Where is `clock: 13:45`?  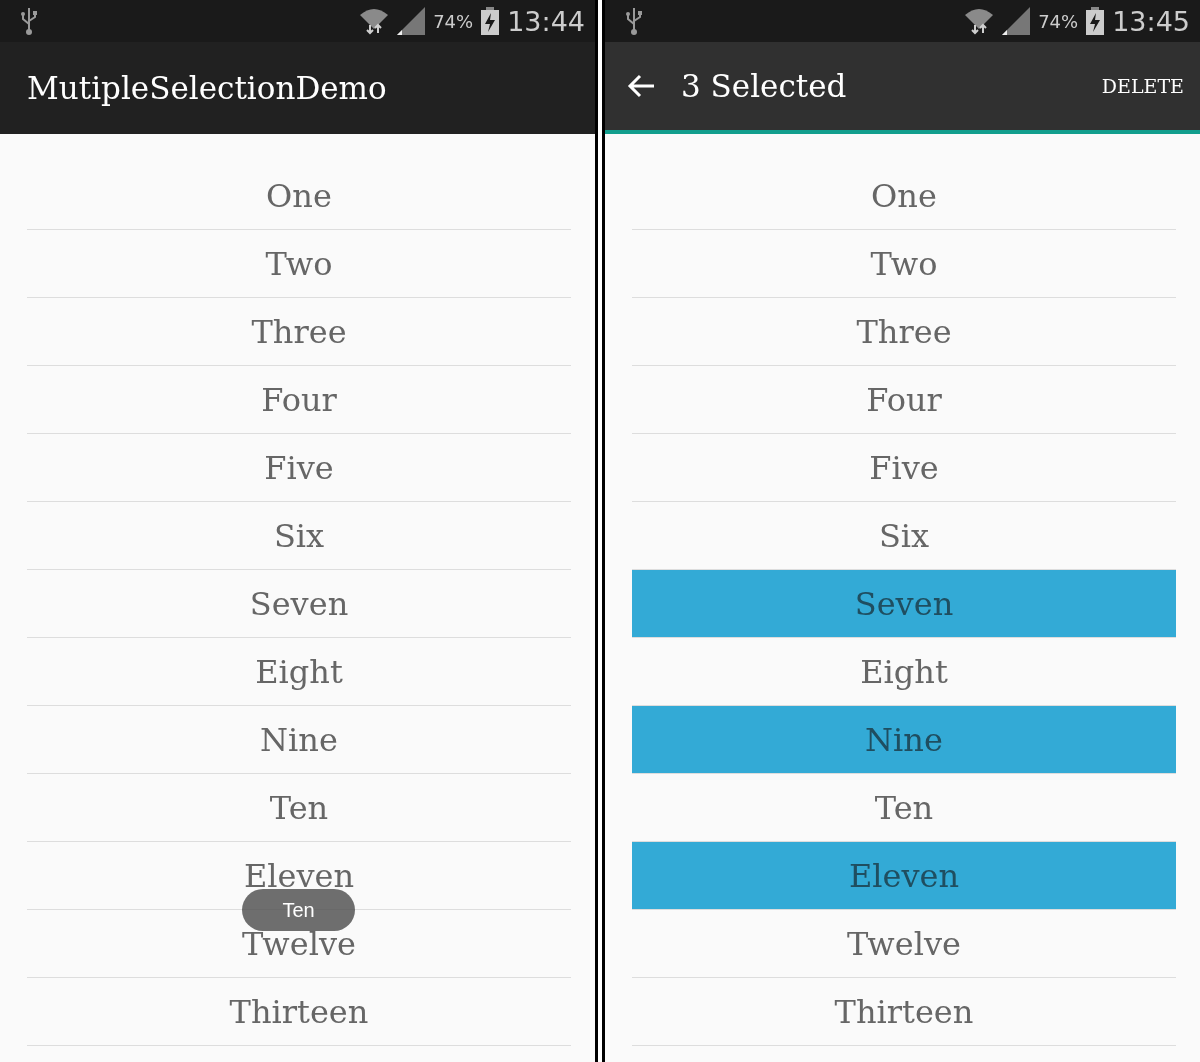 clock: 13:45 is located at coordinates (1151, 21).